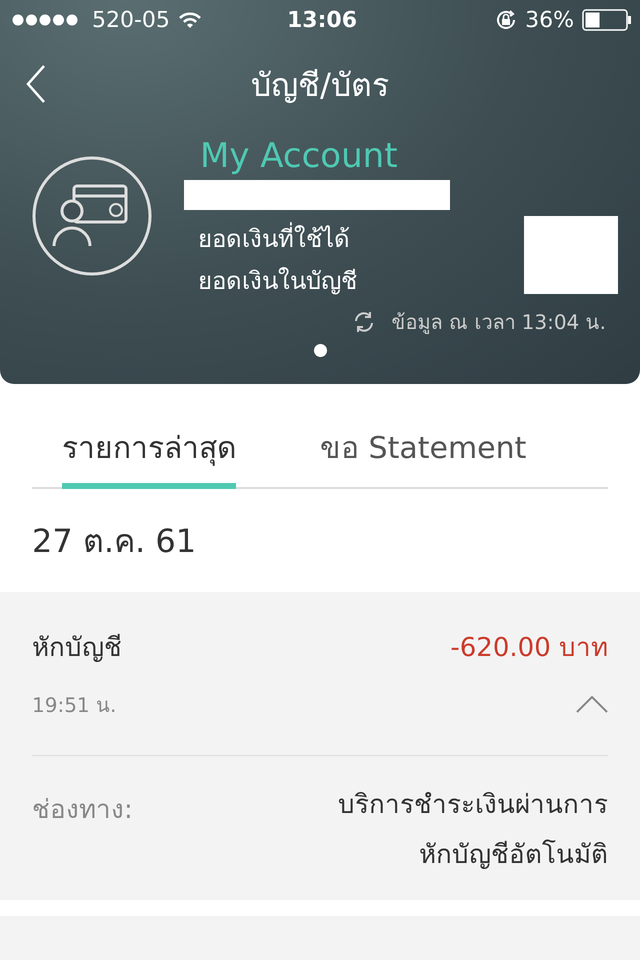  I want to click on balance-label: ยอดเงินในบัญชี, so click(277, 281).